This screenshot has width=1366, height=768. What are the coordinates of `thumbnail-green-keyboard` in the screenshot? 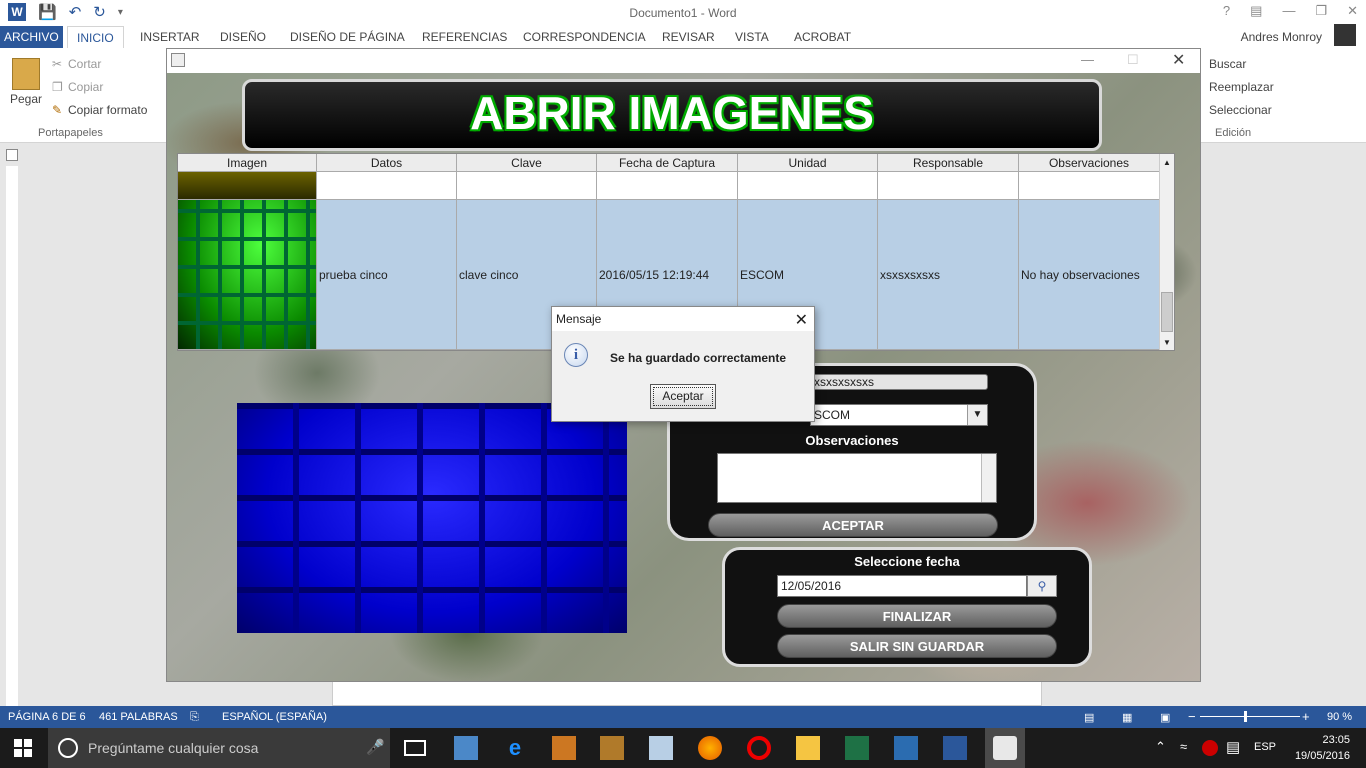 It's located at (247, 275).